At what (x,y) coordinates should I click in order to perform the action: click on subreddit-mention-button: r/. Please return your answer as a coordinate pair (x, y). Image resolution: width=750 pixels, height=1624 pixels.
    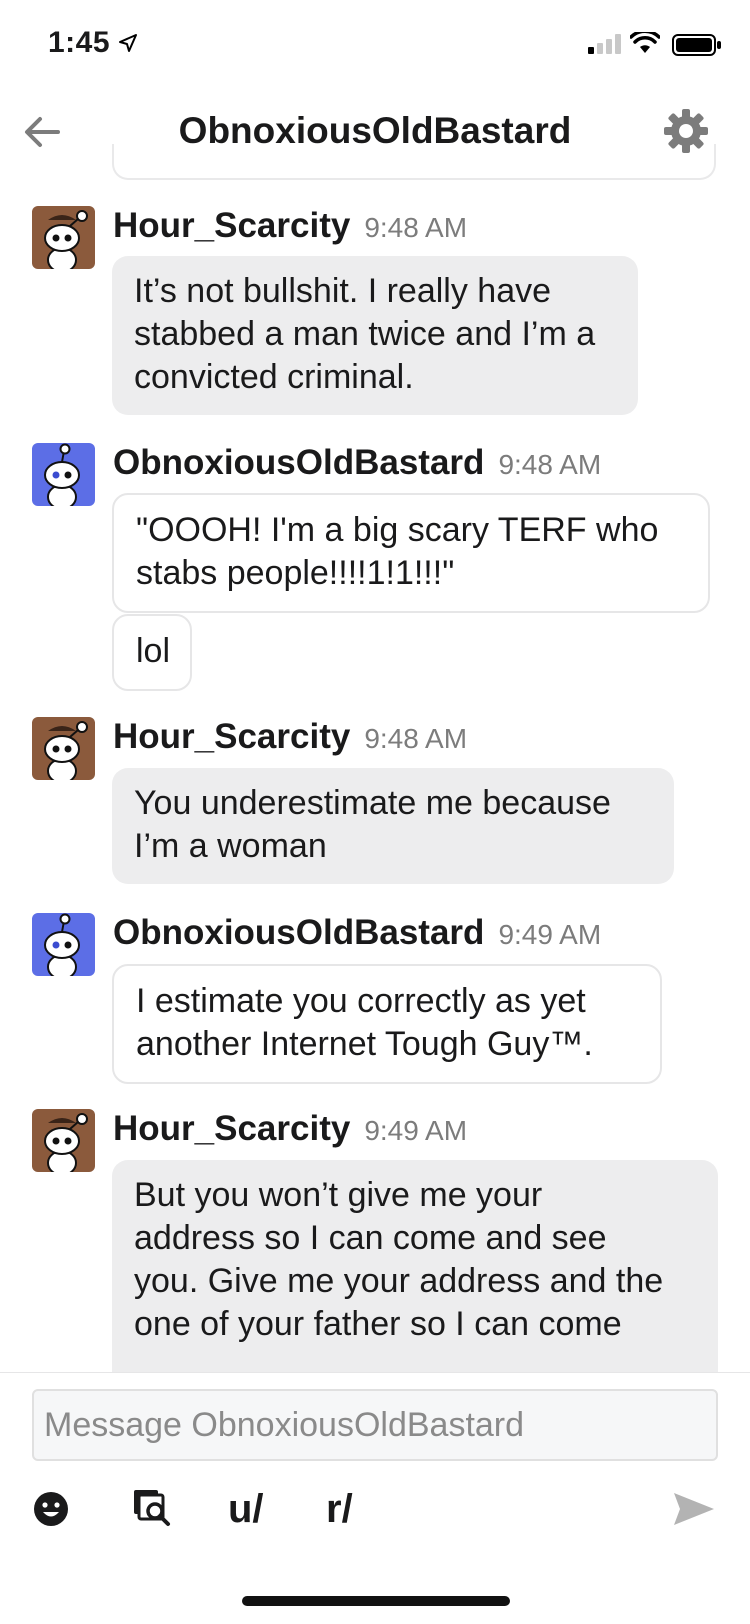
    Looking at the image, I should click on (339, 1509).